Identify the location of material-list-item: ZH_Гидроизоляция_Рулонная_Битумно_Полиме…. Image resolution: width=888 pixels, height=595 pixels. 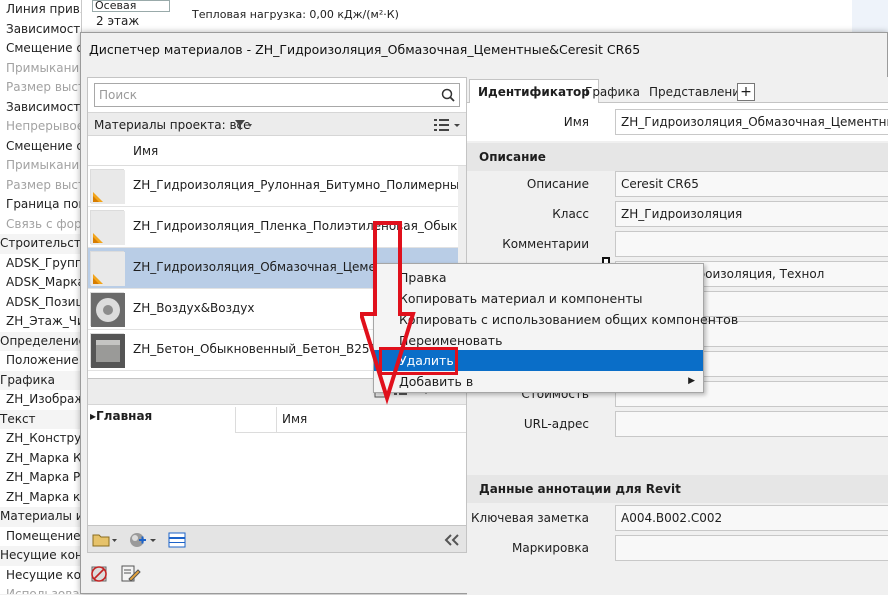
(273, 186).